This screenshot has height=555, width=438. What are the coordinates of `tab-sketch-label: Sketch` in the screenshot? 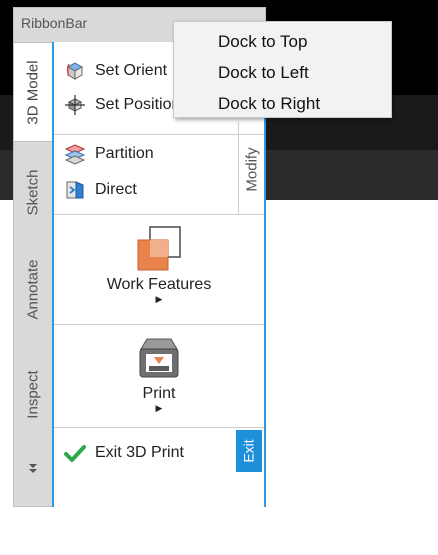 It's located at (33, 192).